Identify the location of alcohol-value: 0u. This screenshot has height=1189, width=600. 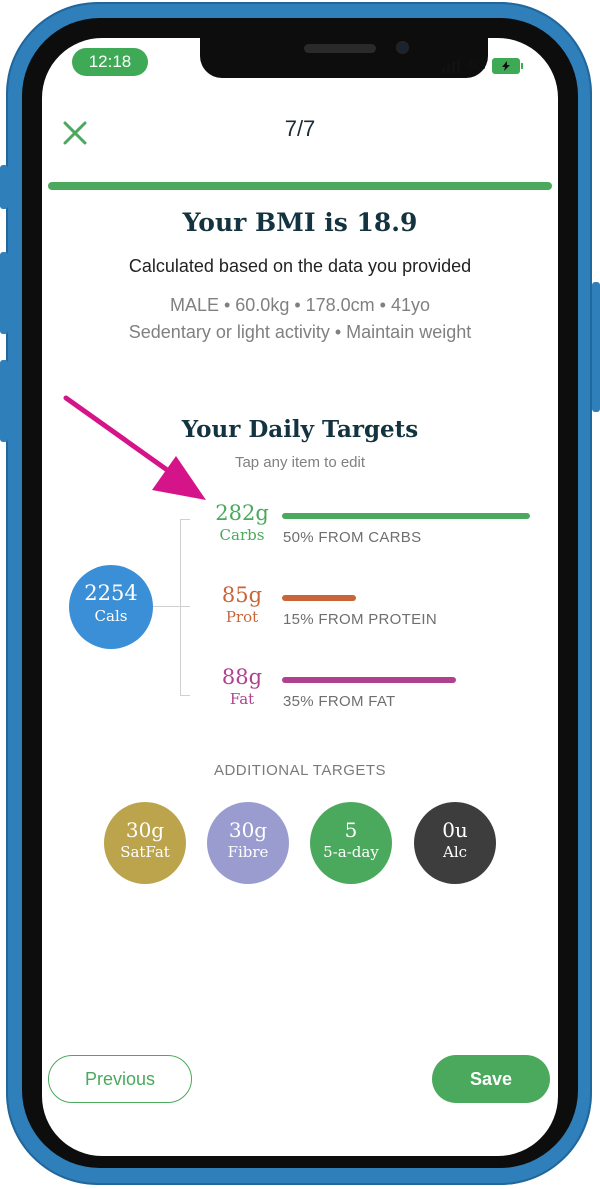
(455, 830).